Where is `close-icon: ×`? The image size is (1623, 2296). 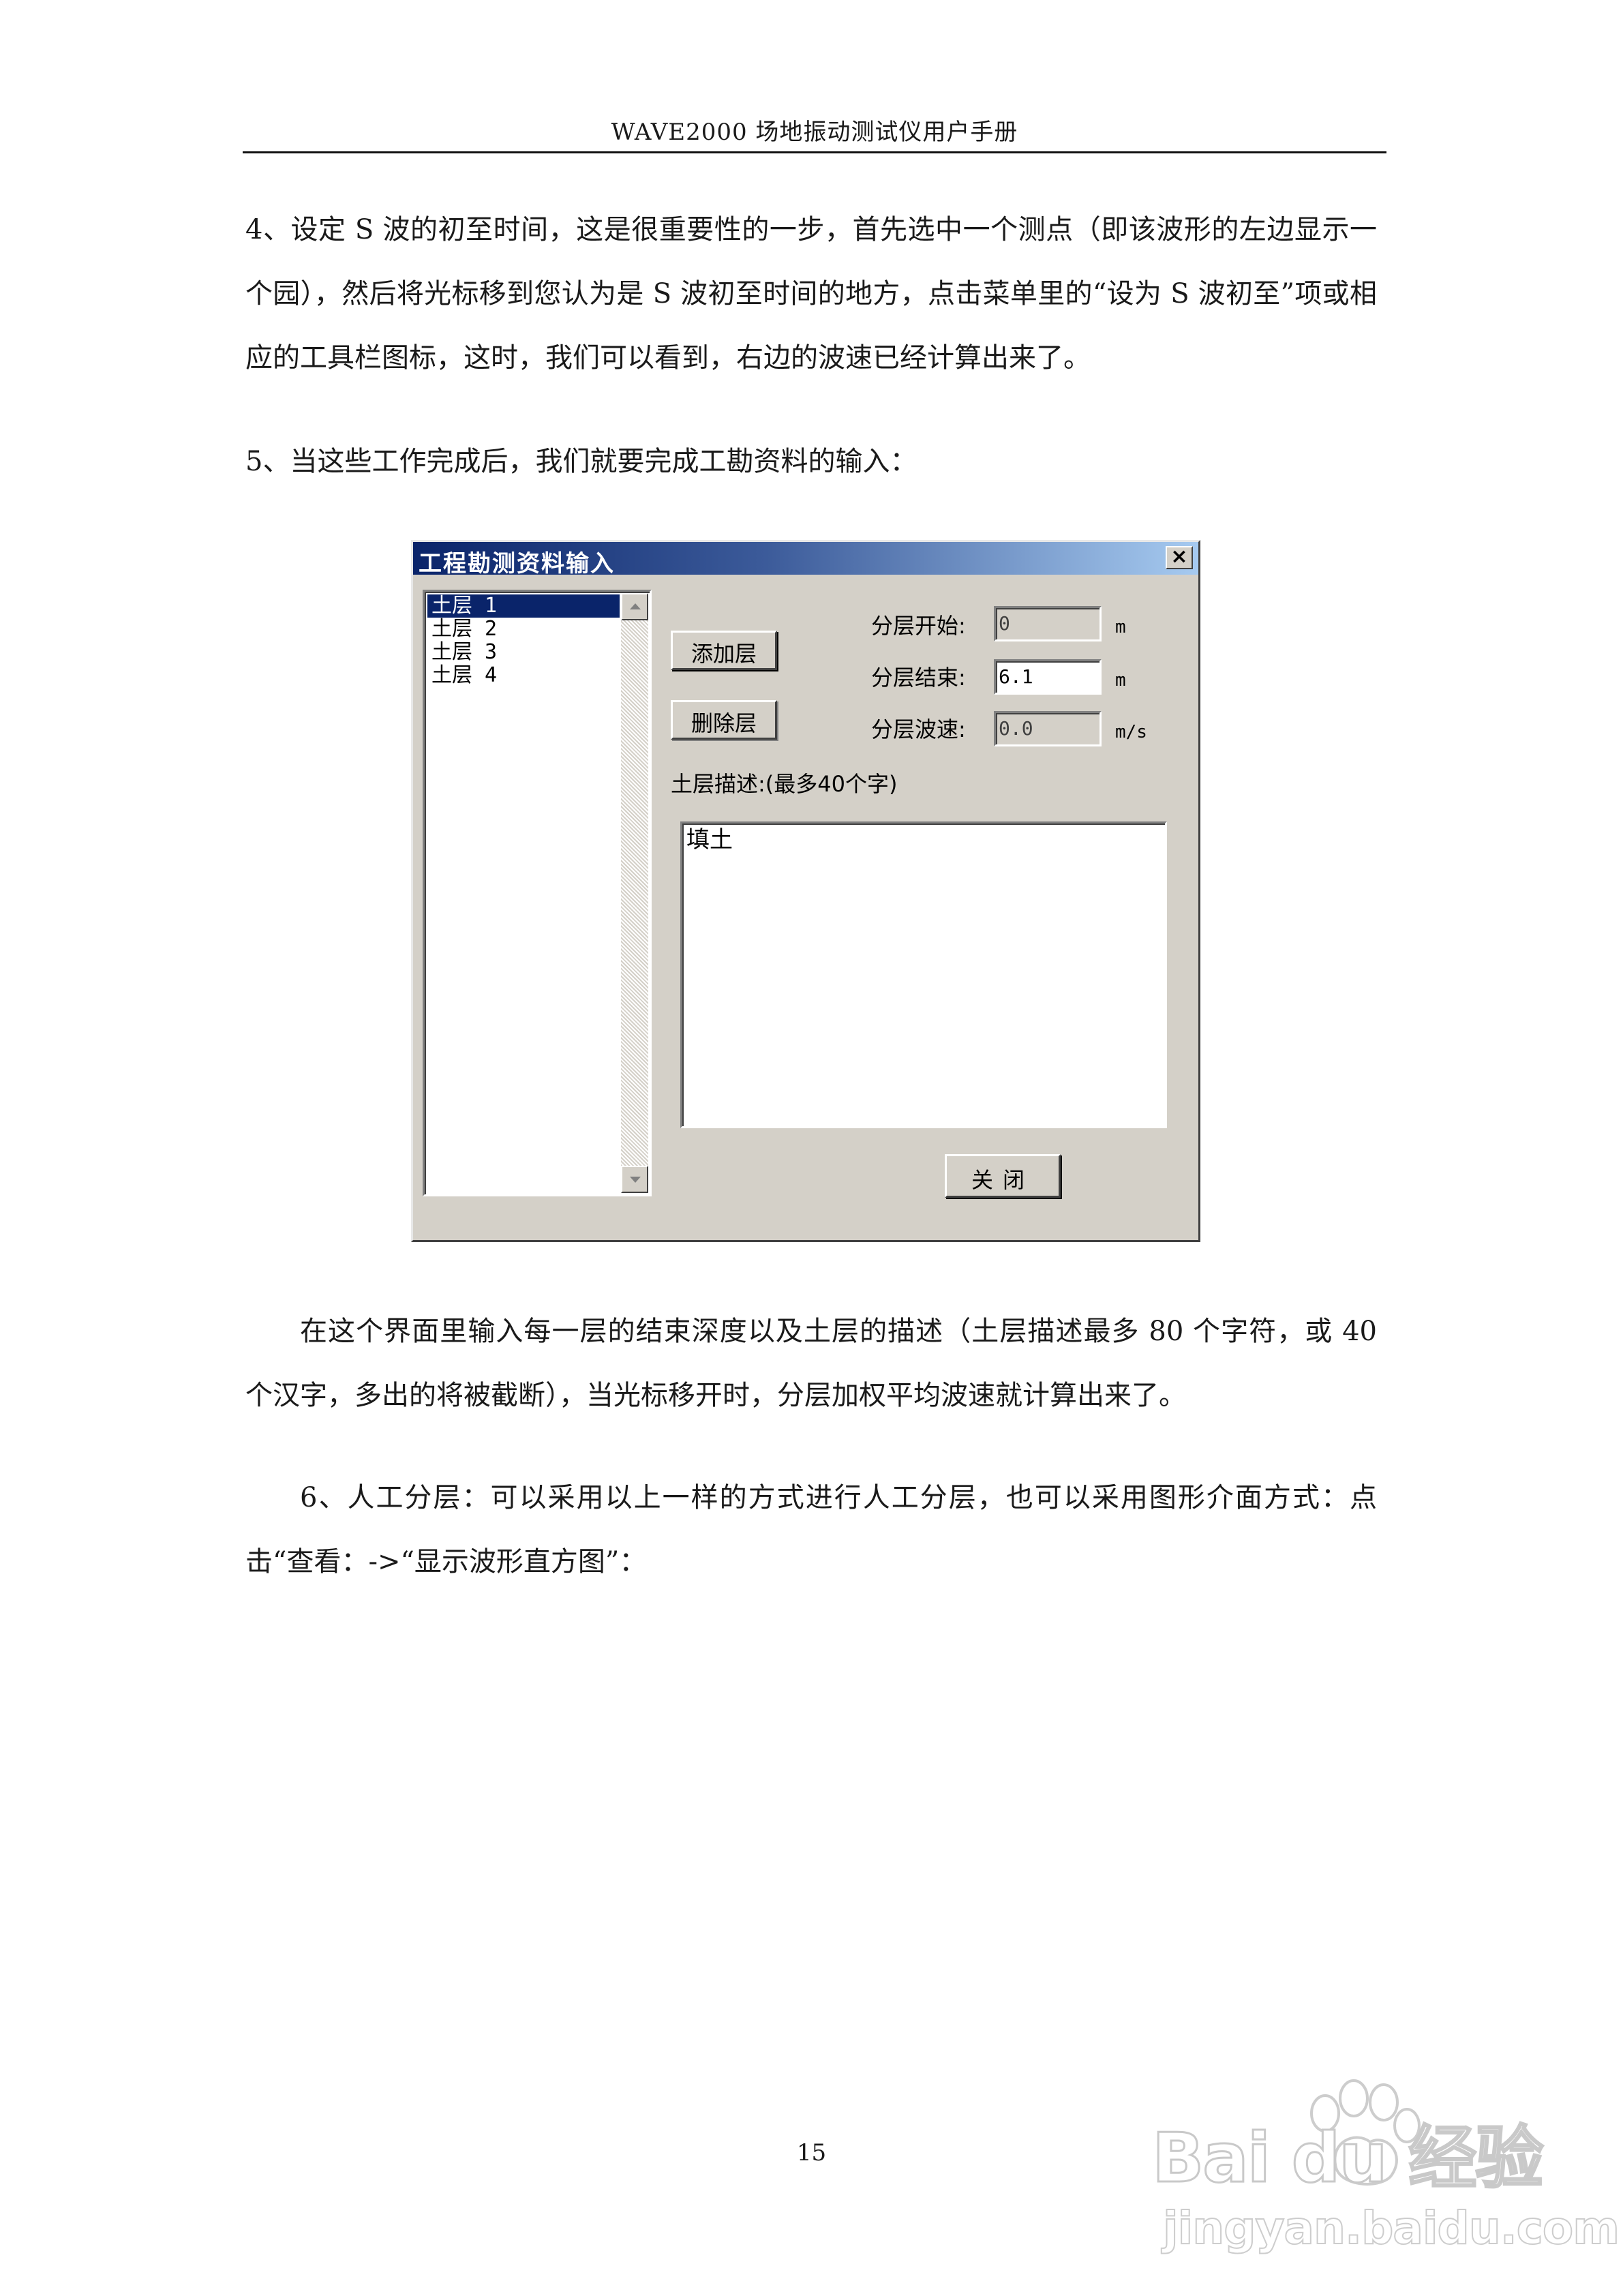
close-icon: × is located at coordinates (1179, 557).